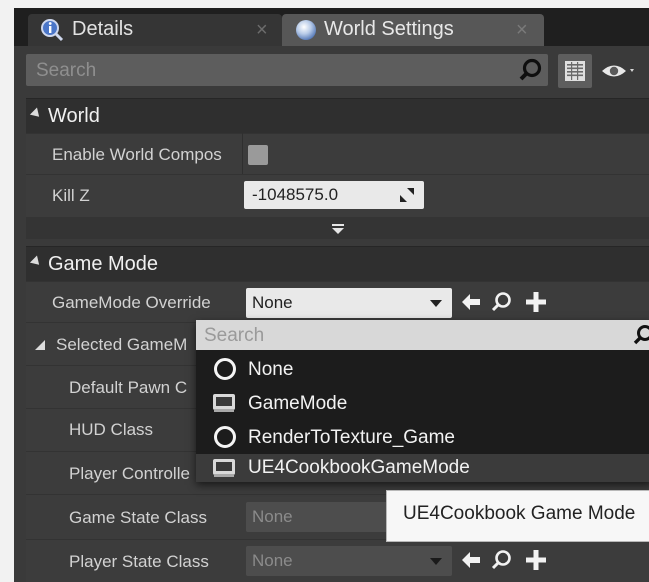  Describe the element at coordinates (258, 155) in the screenshot. I see `enable-world-composition-checkbox` at that location.